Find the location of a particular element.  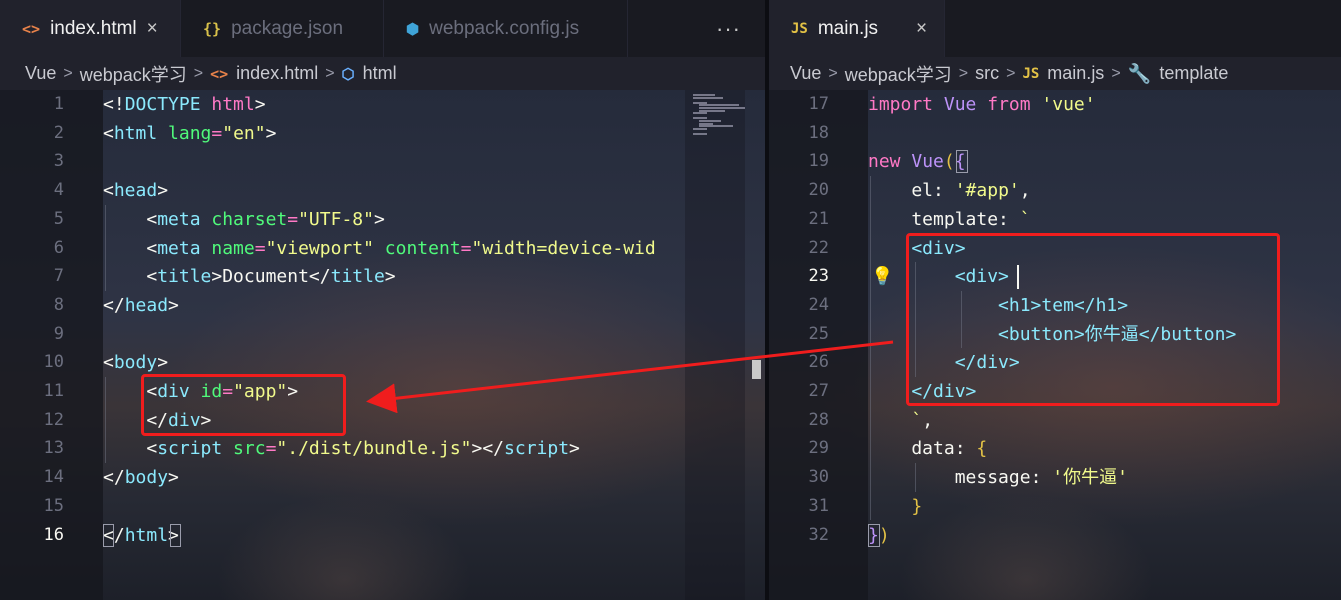

code-line: <!DOCTYPE html> is located at coordinates (184, 104).